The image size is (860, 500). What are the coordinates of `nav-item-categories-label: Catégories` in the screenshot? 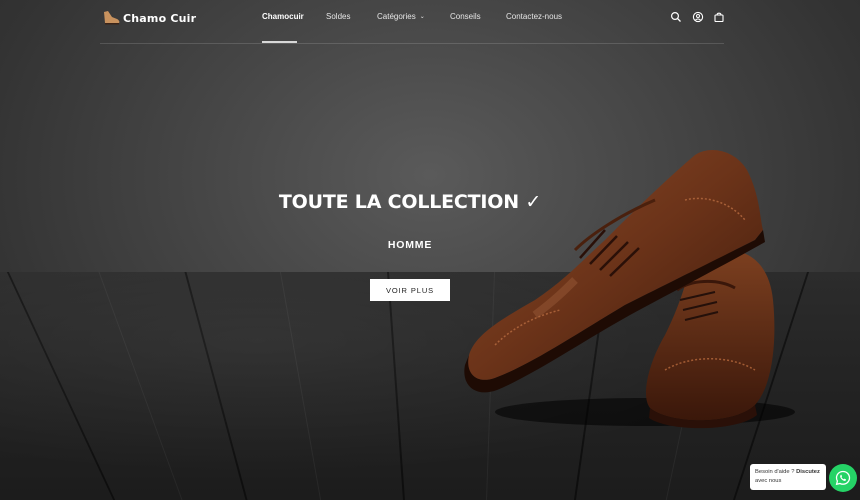 It's located at (396, 16).